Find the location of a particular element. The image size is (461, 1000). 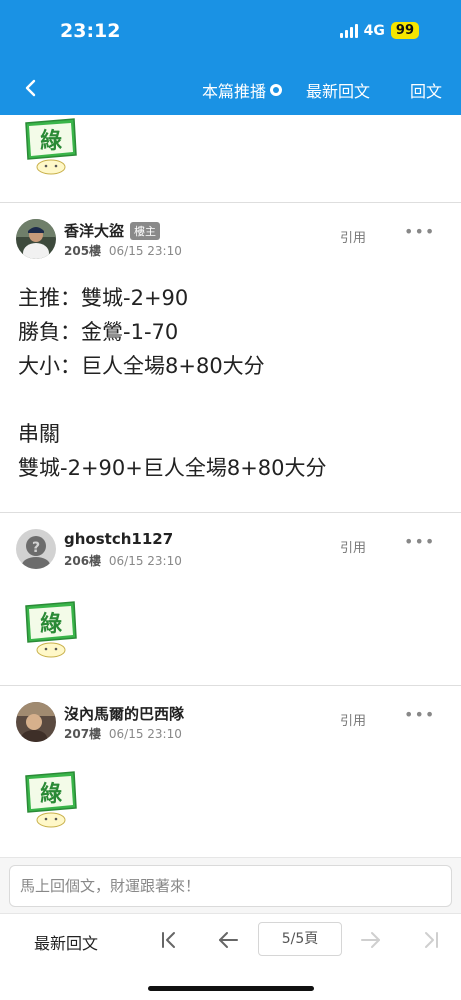

owner-badge: 樓主 is located at coordinates (145, 230).